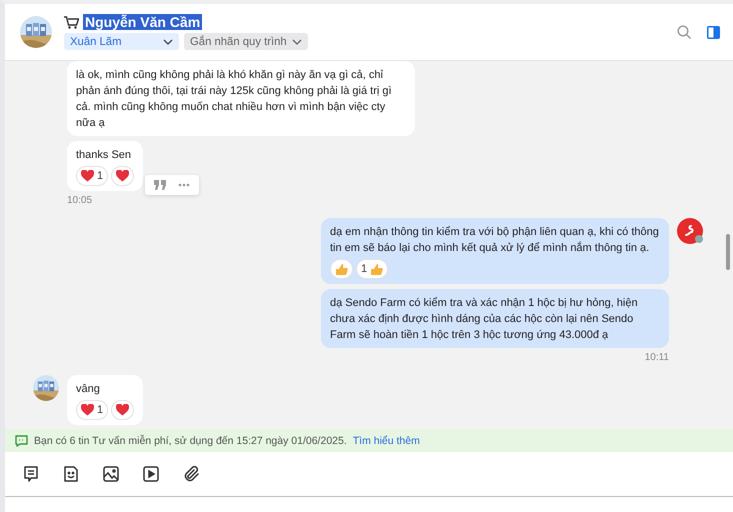 The image size is (733, 512). What do you see at coordinates (190, 440) in the screenshot?
I see `notice-text: Bạn có 6 tin Tư vấn miễn phí, sử dụng đến 15:27 ngày 01/06/2025.` at bounding box center [190, 440].